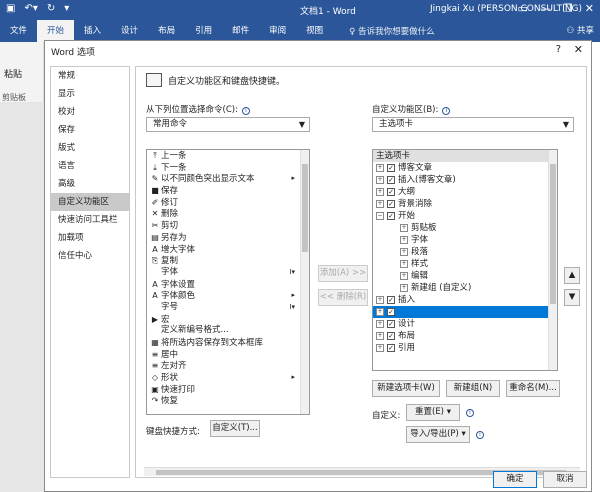 The image size is (600, 492). Describe the element at coordinates (228, 320) in the screenshot. I see `command-item: ▶ 宏` at that location.